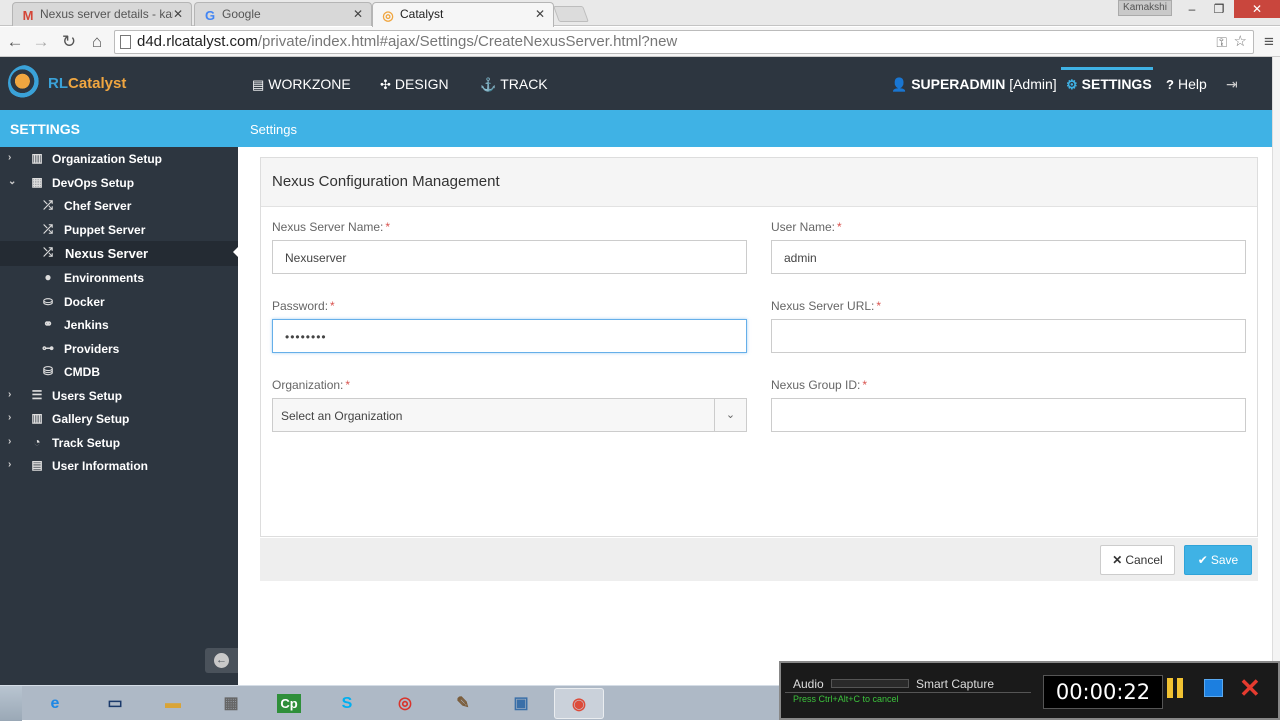 The height and width of the screenshot is (721, 1280). What do you see at coordinates (514, 84) in the screenshot?
I see `nav-track: ⚓ TRACK` at bounding box center [514, 84].